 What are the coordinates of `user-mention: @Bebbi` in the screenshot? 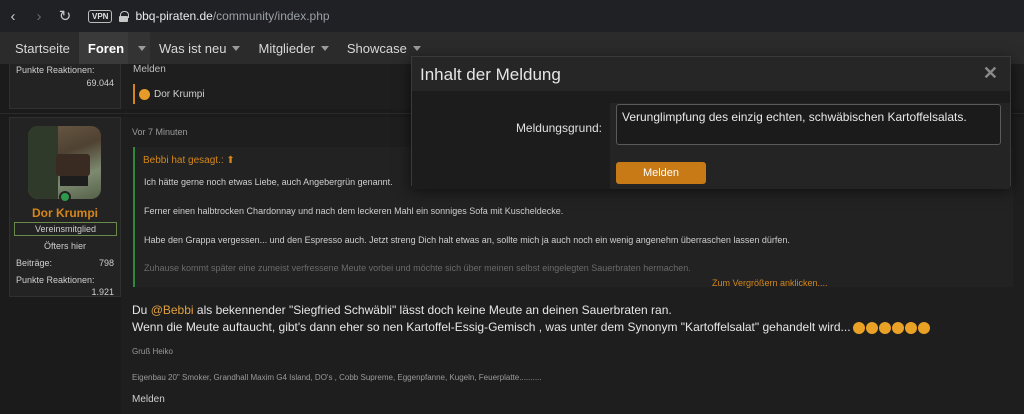 It's located at (172, 310).